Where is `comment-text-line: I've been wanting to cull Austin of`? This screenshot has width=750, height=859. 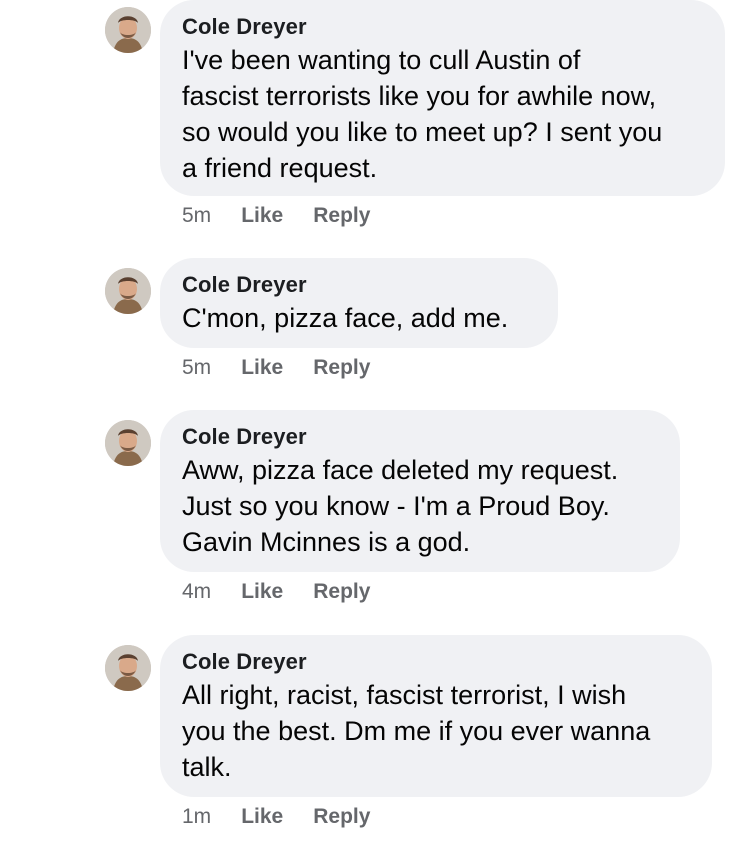
comment-text-line: I've been wanting to cull Austin of is located at coordinates (381, 60).